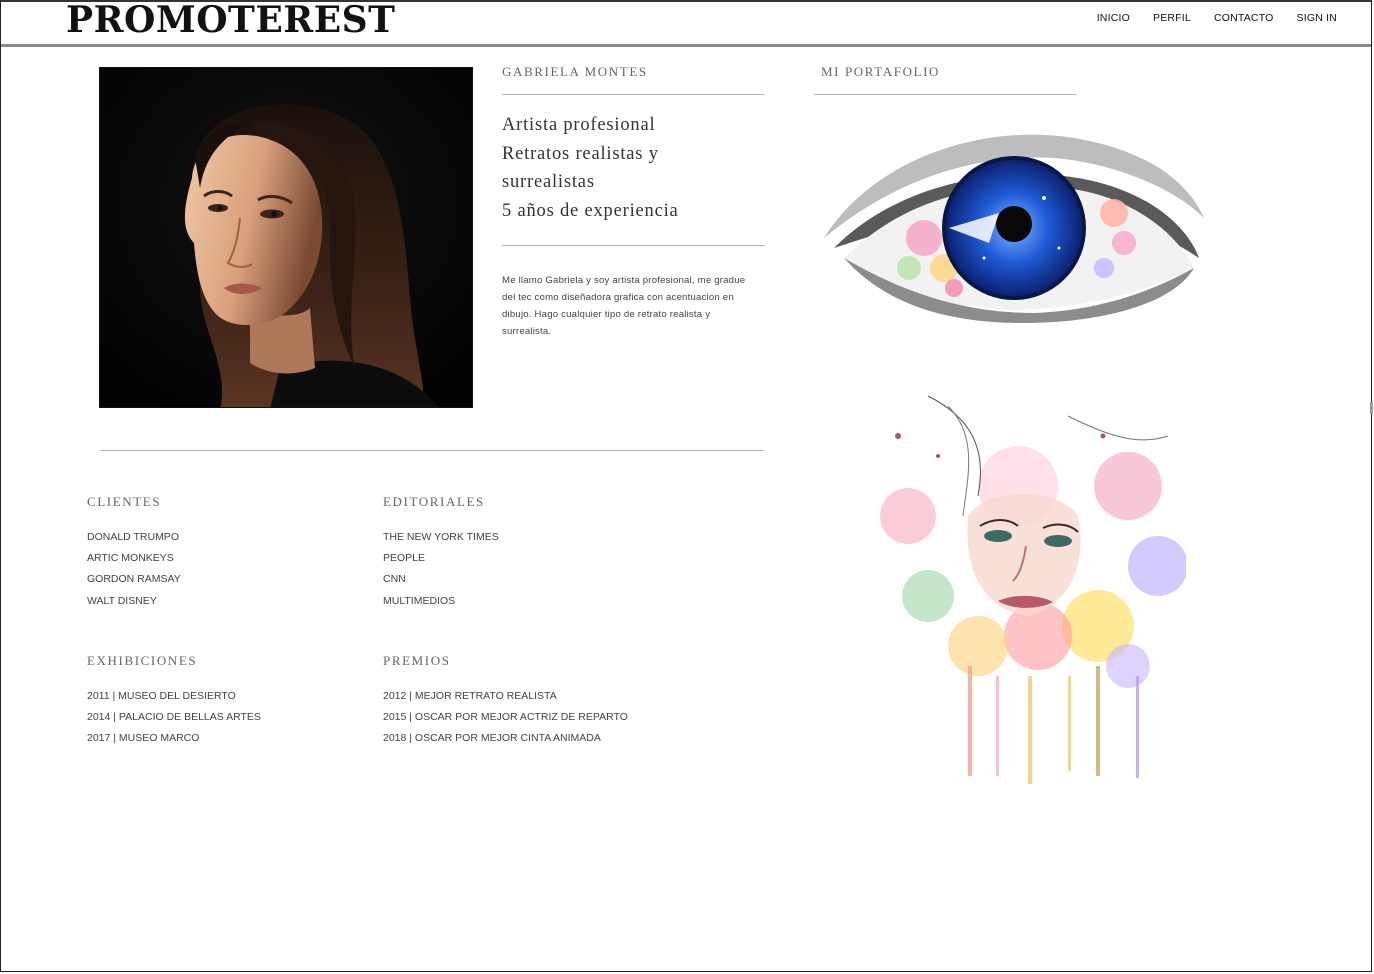 The width and height of the screenshot is (1374, 974). Describe the element at coordinates (1113, 18) in the screenshot. I see `nav-inicio: INICIO` at that location.